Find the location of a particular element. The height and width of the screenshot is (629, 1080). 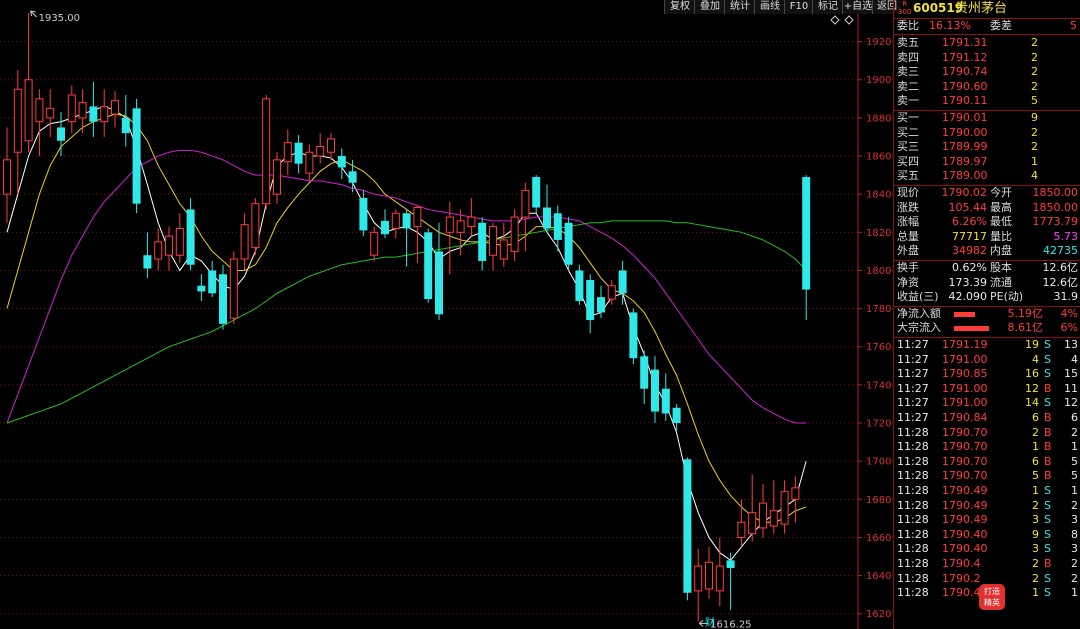

y-tick-label: 1660 is located at coordinates (878, 538).